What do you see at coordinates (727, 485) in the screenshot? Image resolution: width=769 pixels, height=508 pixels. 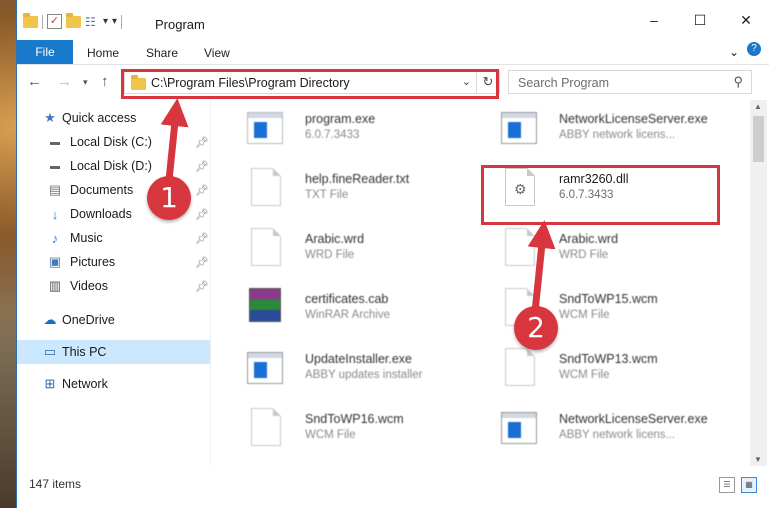 I see `details-view-icon: ☰` at bounding box center [727, 485].